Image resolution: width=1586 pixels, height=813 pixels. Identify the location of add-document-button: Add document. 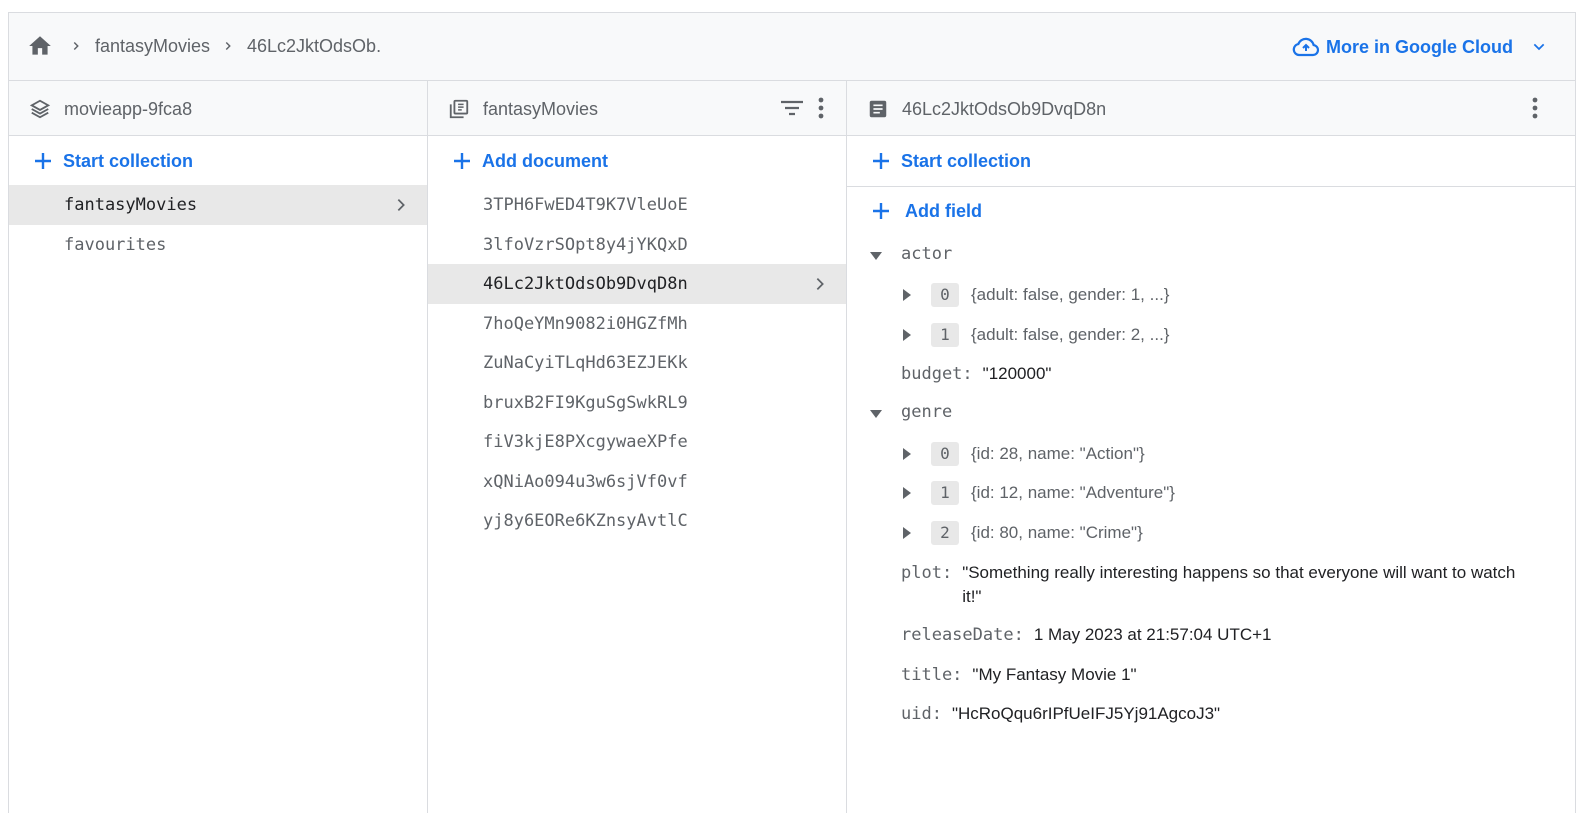
(530, 161).